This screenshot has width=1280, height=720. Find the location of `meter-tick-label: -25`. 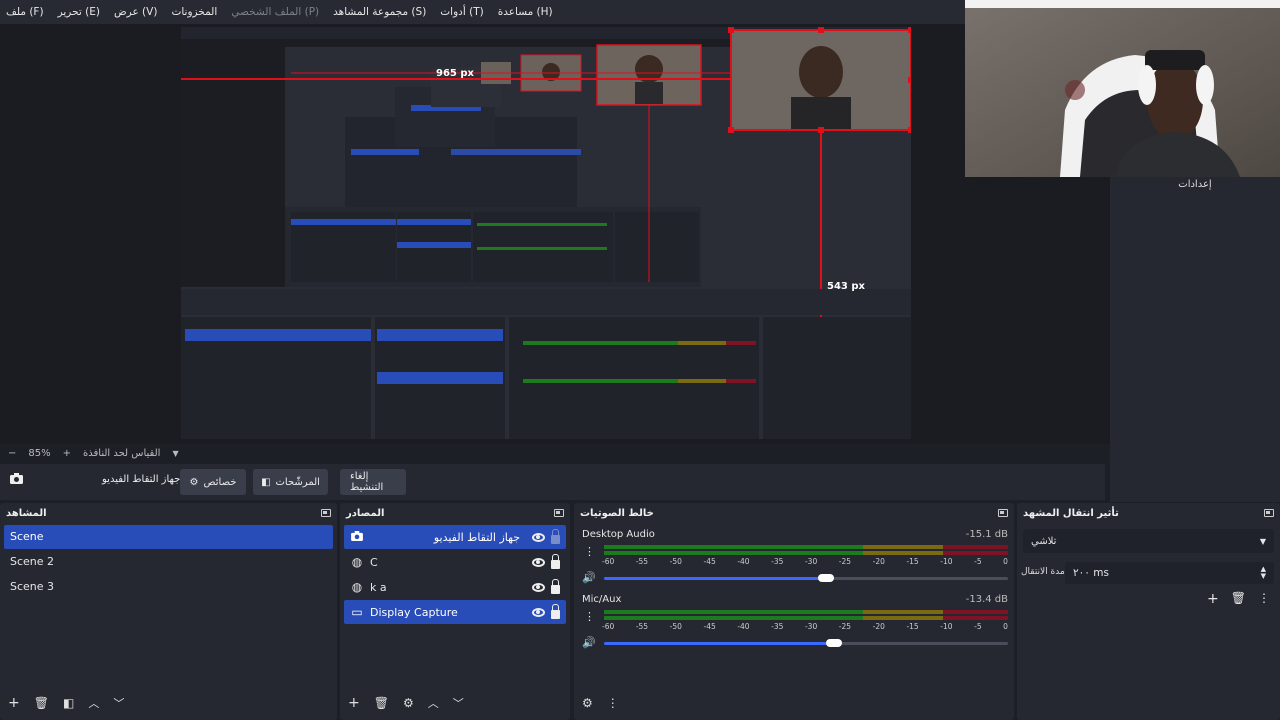

meter-tick-label: -25 is located at coordinates (845, 561).